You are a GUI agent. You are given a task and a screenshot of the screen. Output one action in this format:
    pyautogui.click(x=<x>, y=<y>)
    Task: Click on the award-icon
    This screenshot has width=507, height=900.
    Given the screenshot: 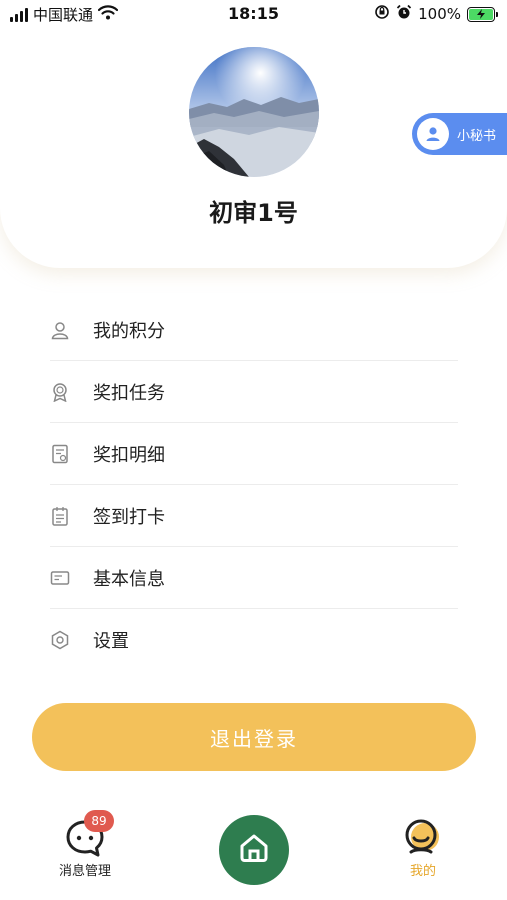 What is the action you would take?
    pyautogui.click(x=60, y=392)
    